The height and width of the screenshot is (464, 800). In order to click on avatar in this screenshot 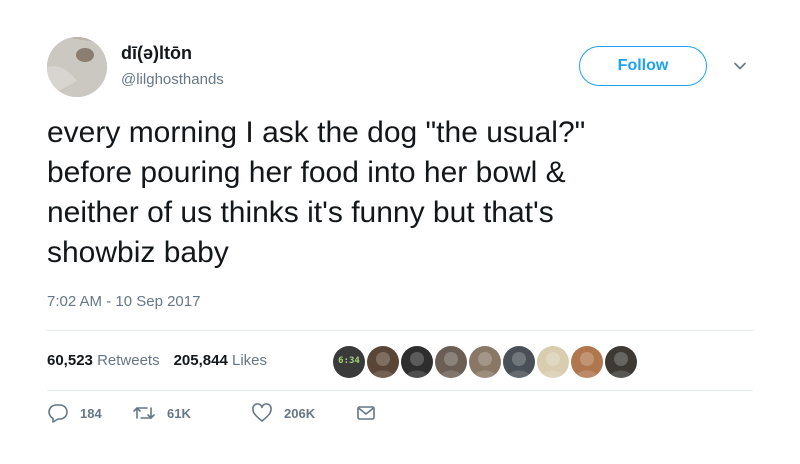, I will do `click(77, 67)`.